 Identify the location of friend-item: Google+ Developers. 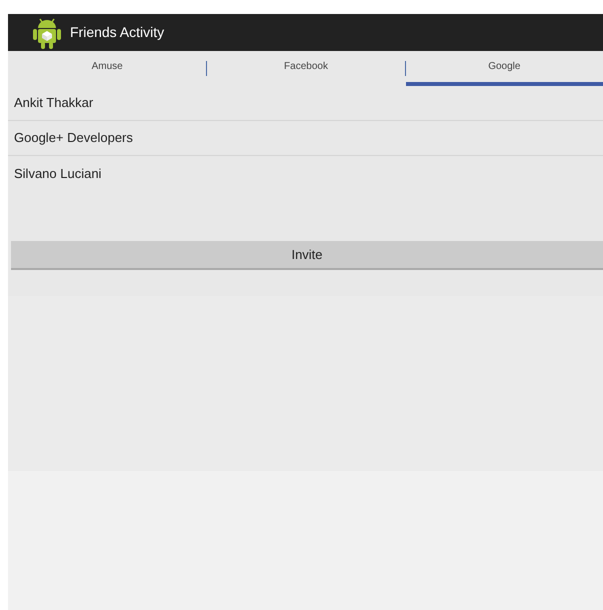
(305, 138).